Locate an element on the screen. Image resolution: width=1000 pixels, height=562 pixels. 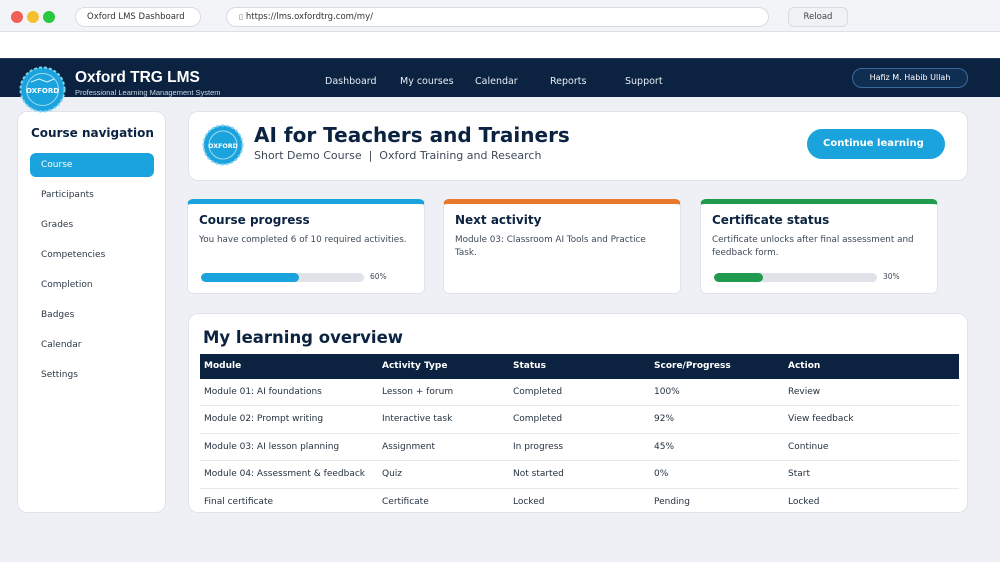
lock-icon: ▯ is located at coordinates (241, 17).